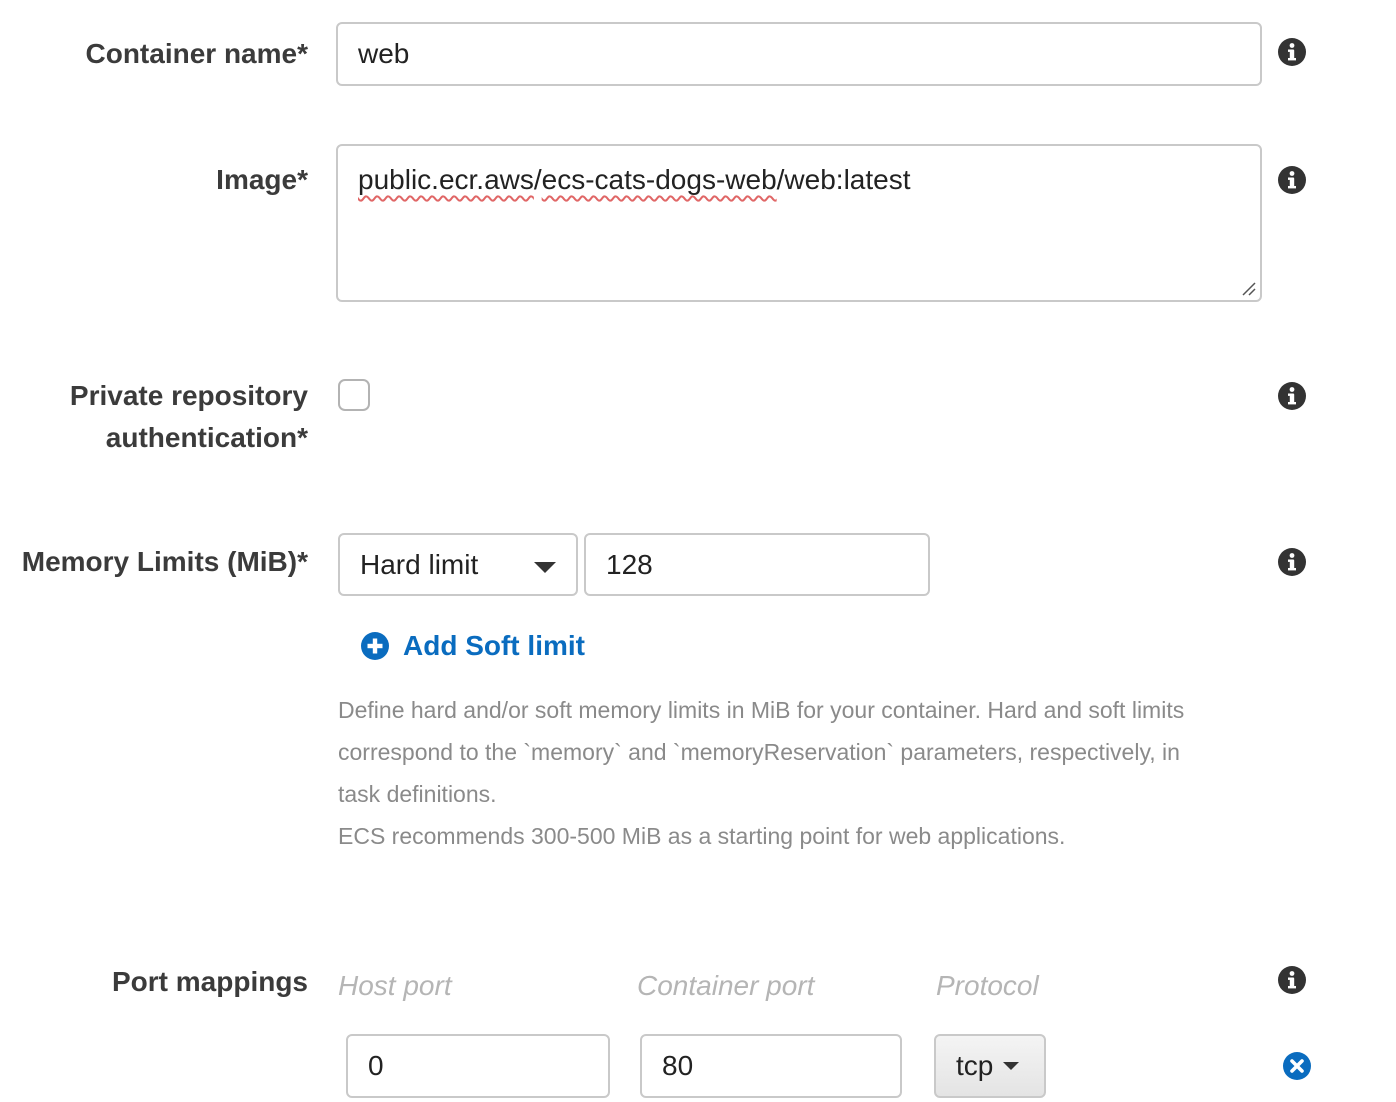  Describe the element at coordinates (678, 1065) in the screenshot. I see `container-port-value: 80` at that location.